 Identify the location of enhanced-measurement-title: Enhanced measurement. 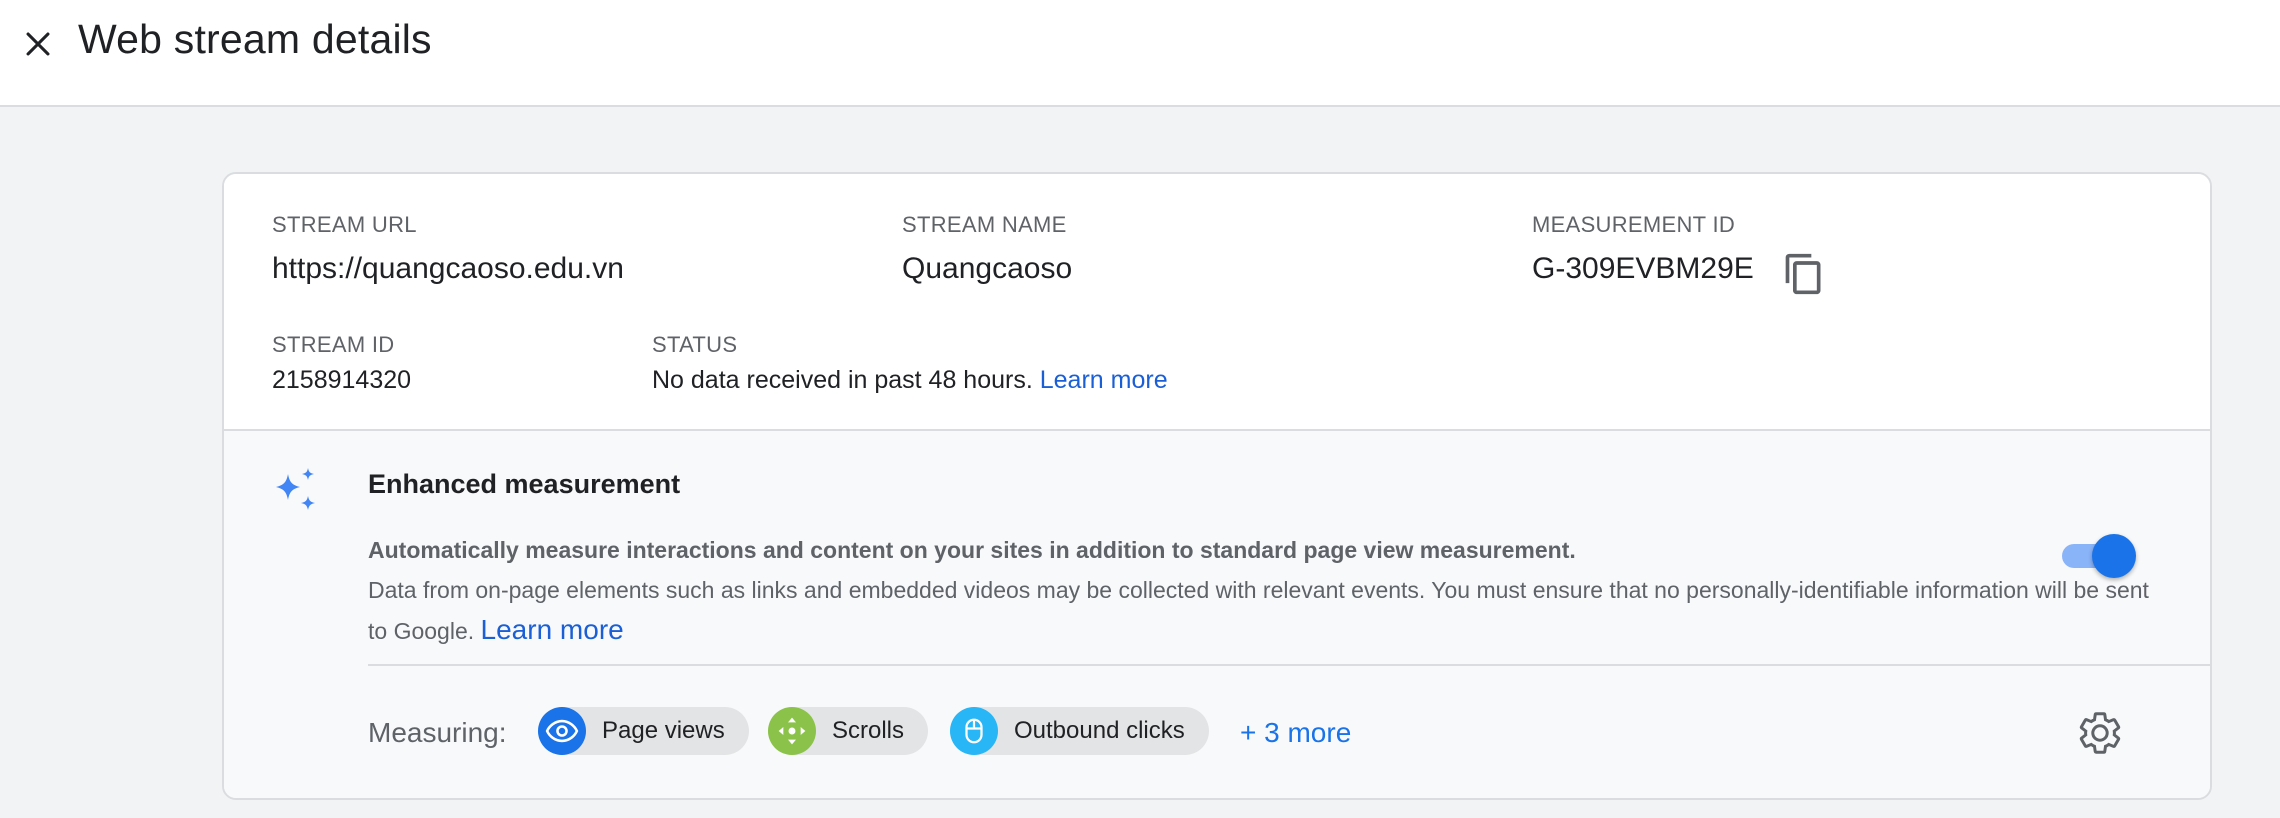
(524, 484).